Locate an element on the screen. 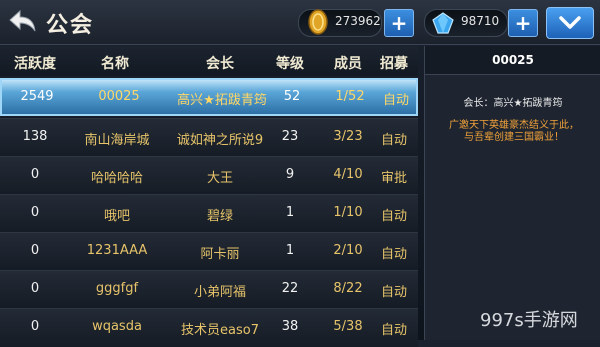  table-row: 0 1231AAA 阿卡丽 1 2/10 自动 is located at coordinates (209, 251).